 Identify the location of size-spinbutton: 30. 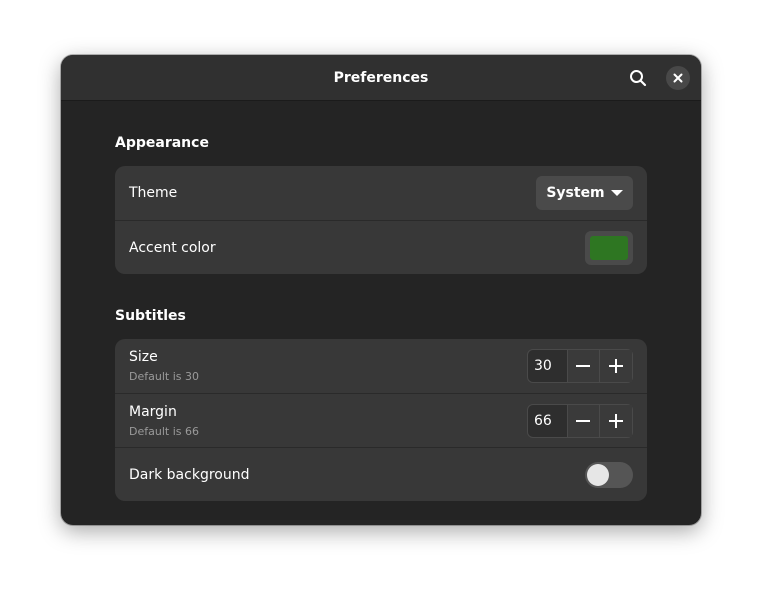
(580, 366).